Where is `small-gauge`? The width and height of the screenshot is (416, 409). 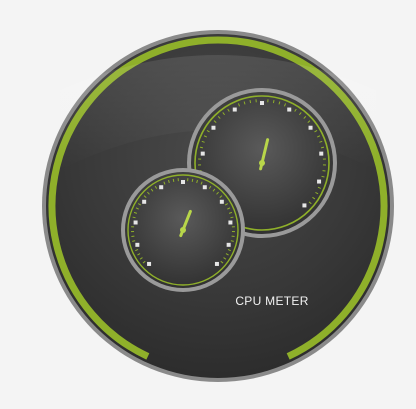
small-gauge is located at coordinates (183, 230).